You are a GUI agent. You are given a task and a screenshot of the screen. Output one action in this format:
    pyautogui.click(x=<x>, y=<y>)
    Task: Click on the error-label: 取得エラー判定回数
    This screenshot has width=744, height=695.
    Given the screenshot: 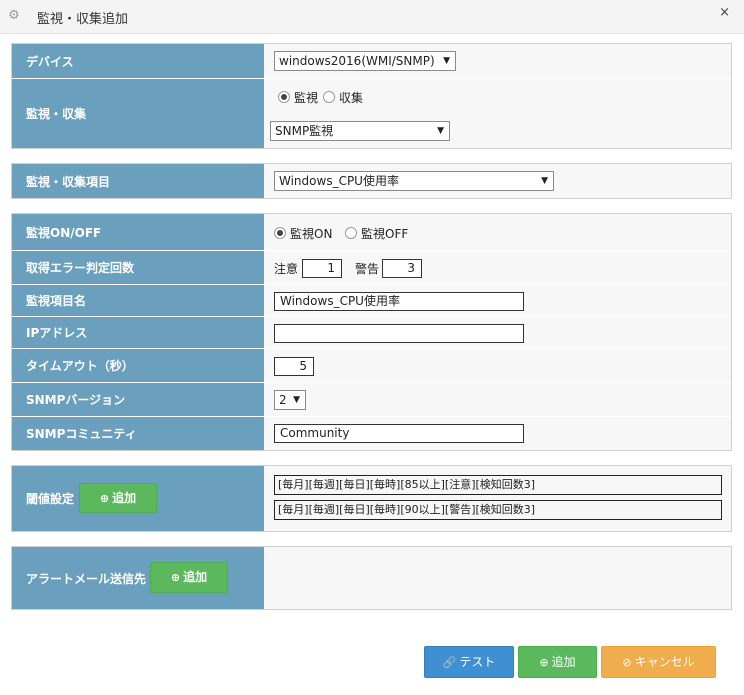 What is the action you would take?
    pyautogui.click(x=138, y=267)
    